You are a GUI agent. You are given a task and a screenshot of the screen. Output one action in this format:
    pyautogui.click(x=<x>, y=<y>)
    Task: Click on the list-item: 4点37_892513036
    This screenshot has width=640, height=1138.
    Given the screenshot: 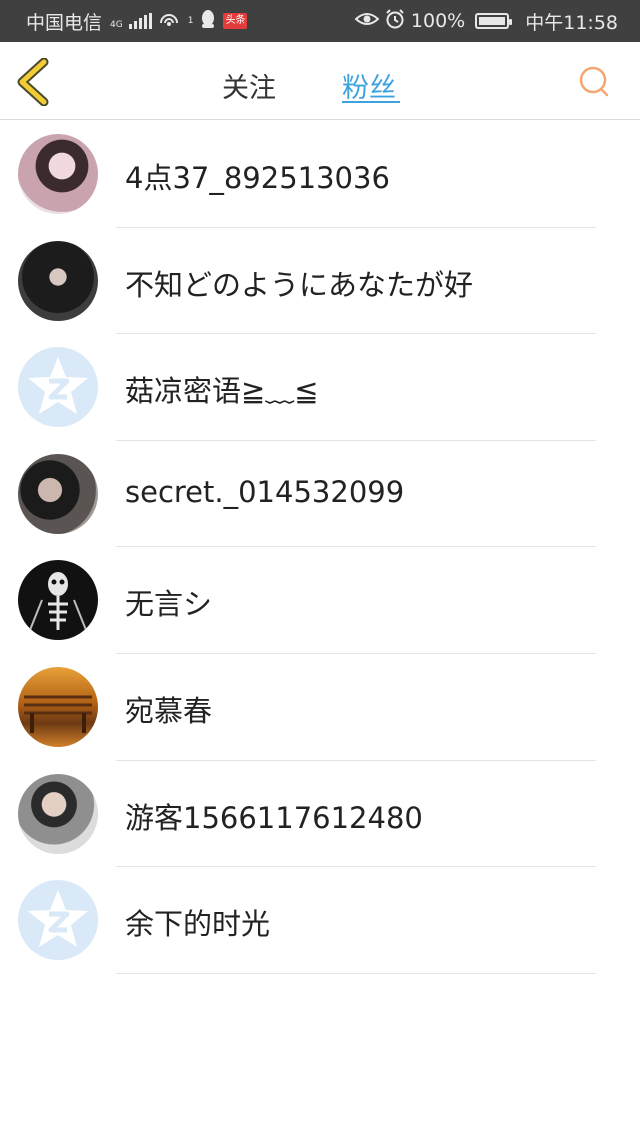 What is the action you would take?
    pyautogui.click(x=320, y=174)
    